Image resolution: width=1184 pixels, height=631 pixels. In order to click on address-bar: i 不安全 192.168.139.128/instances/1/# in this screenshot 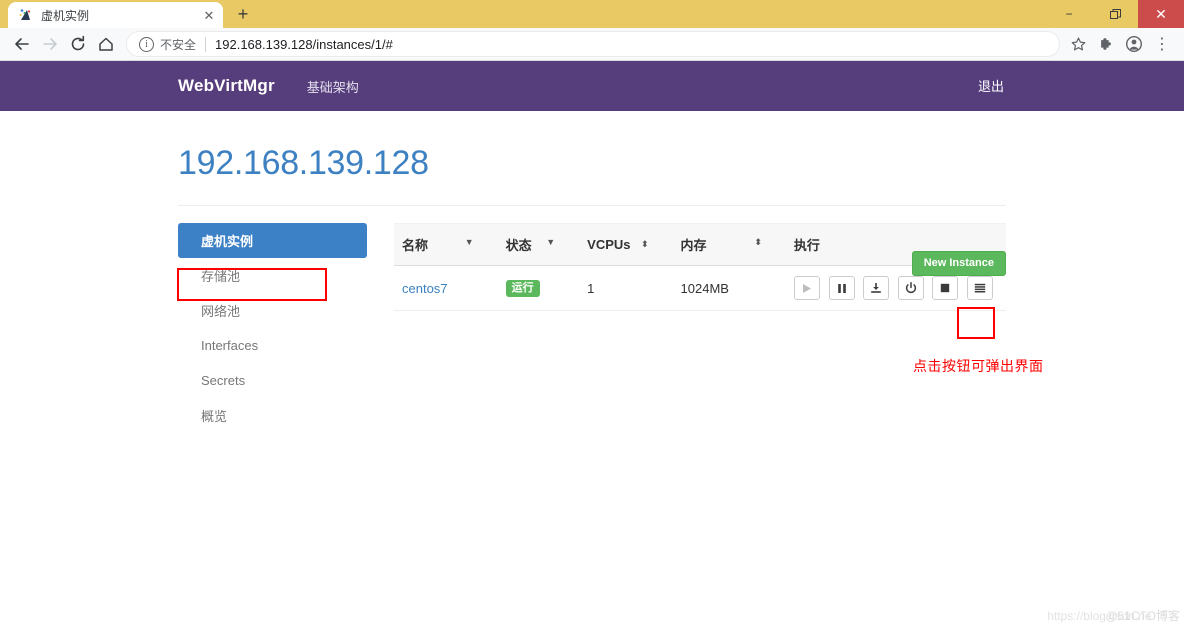, I will do `click(593, 44)`.